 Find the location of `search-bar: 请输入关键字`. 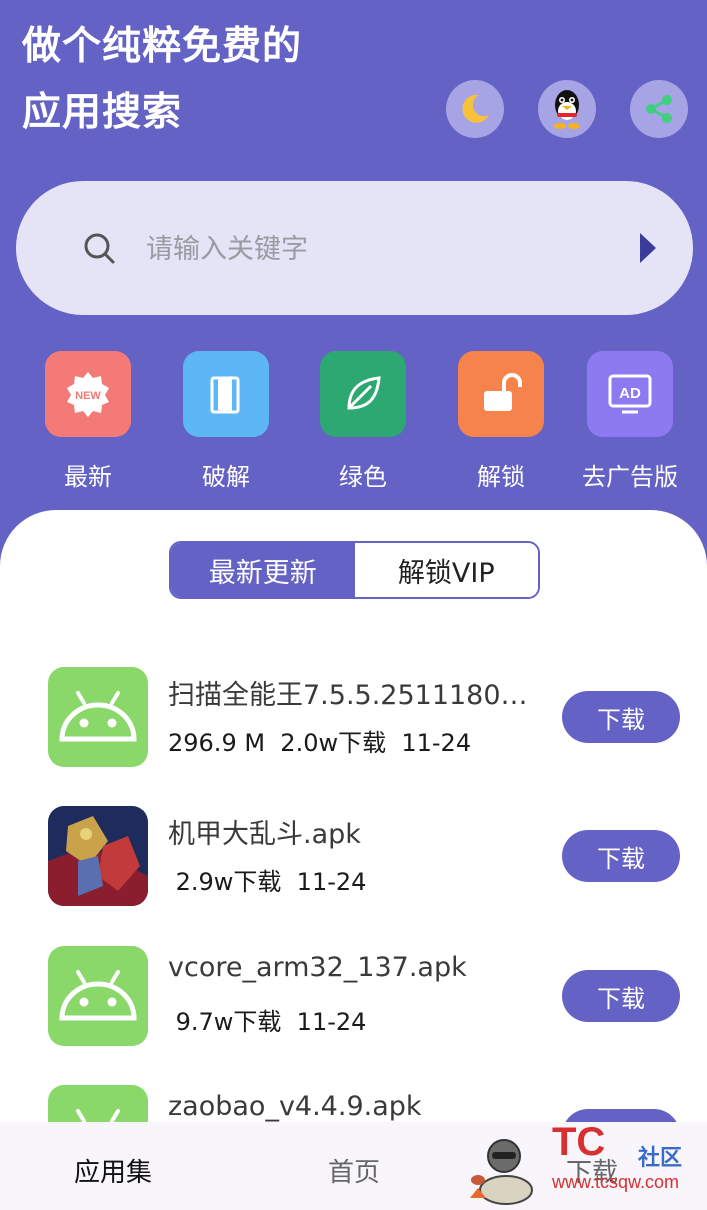

search-bar: 请输入关键字 is located at coordinates (354, 248).